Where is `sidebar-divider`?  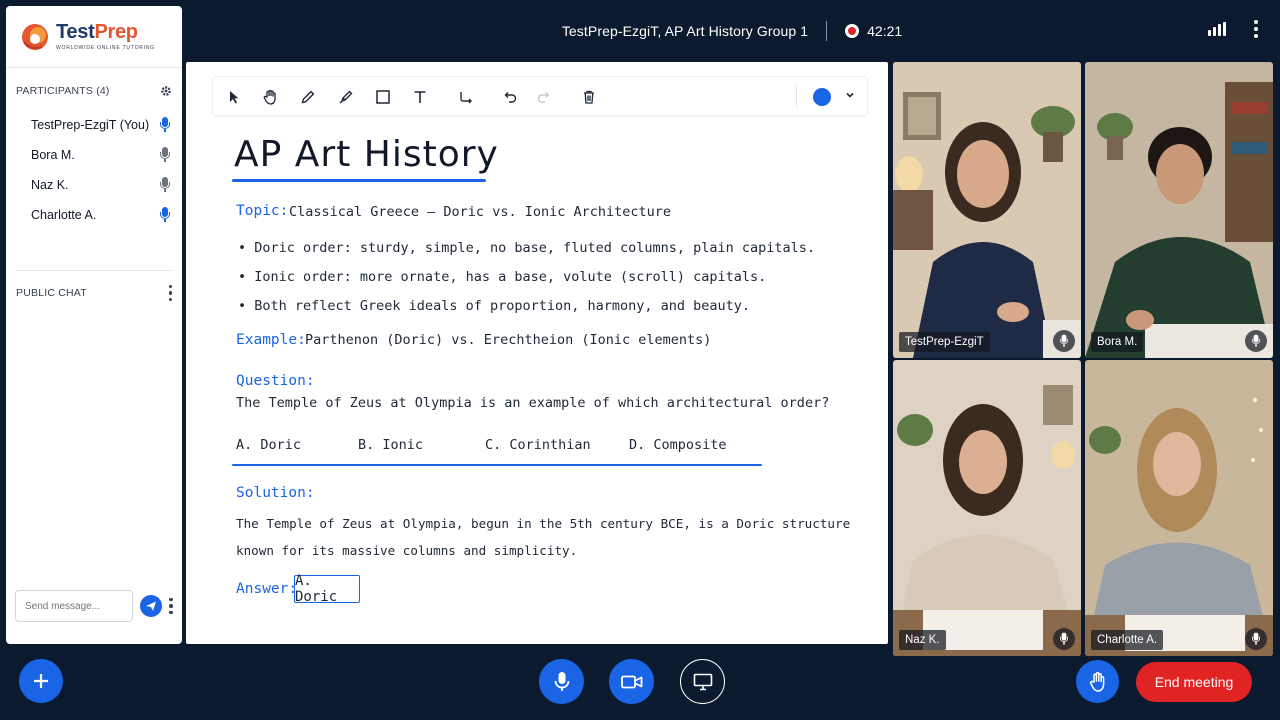
sidebar-divider is located at coordinates (94, 270).